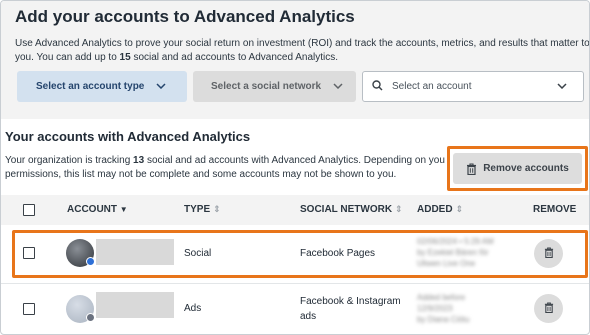  I want to click on page-title: Add your accounts to Advanced Analytics, so click(185, 16).